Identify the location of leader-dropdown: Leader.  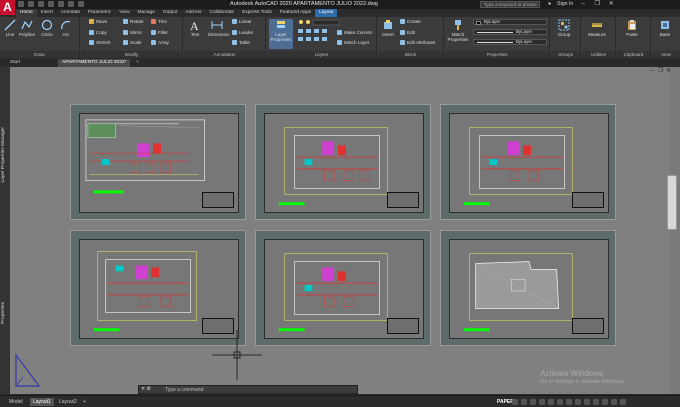
(242, 32).